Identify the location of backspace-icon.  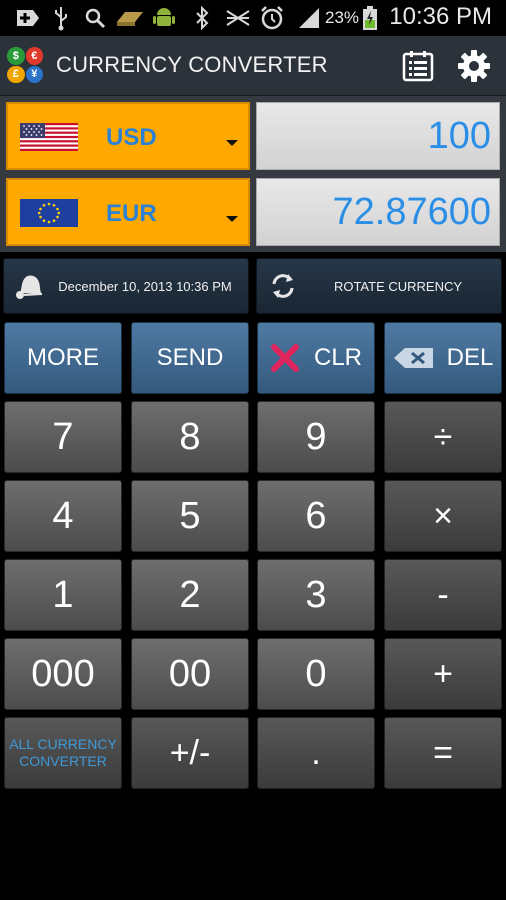
(413, 358).